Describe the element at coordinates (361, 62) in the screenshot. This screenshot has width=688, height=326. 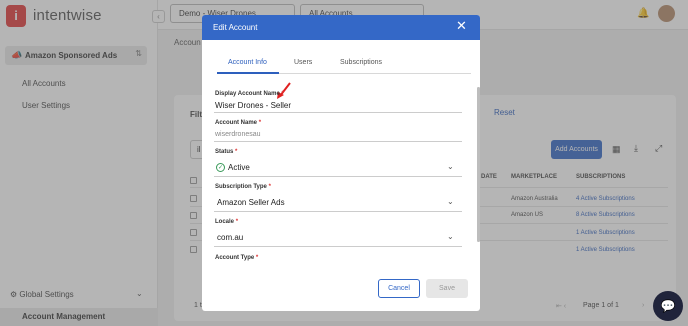
I see `tab-subscriptions: Subscriptions` at that location.